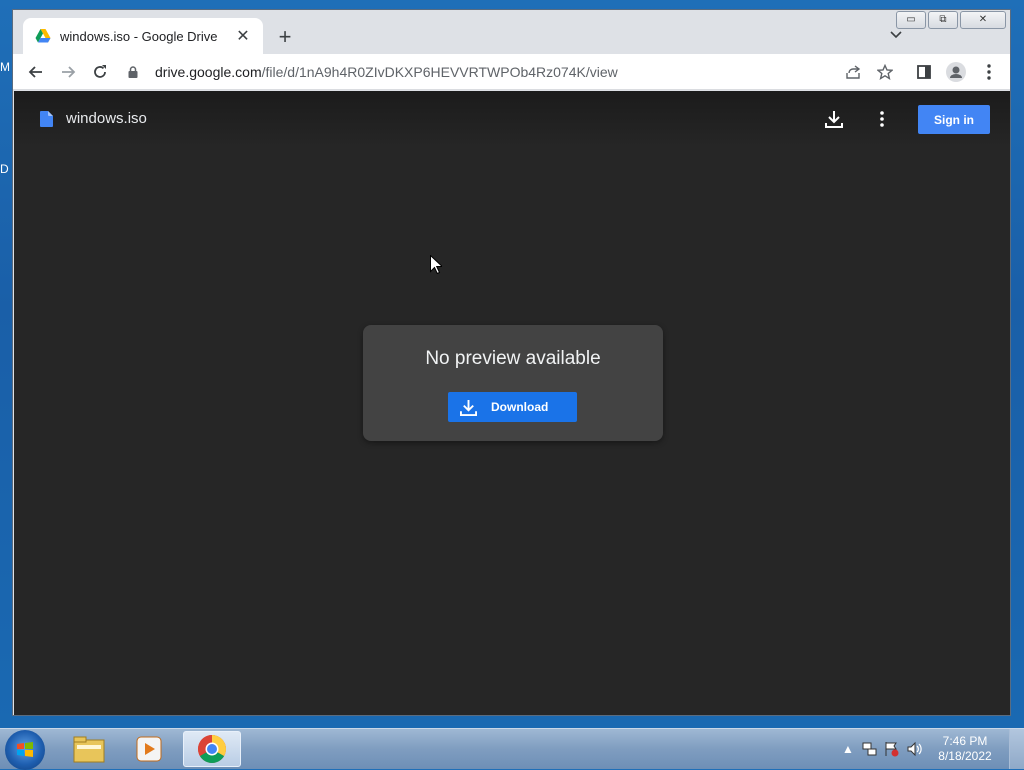  What do you see at coordinates (983, 20) in the screenshot?
I see `window-close-button: ✕` at bounding box center [983, 20].